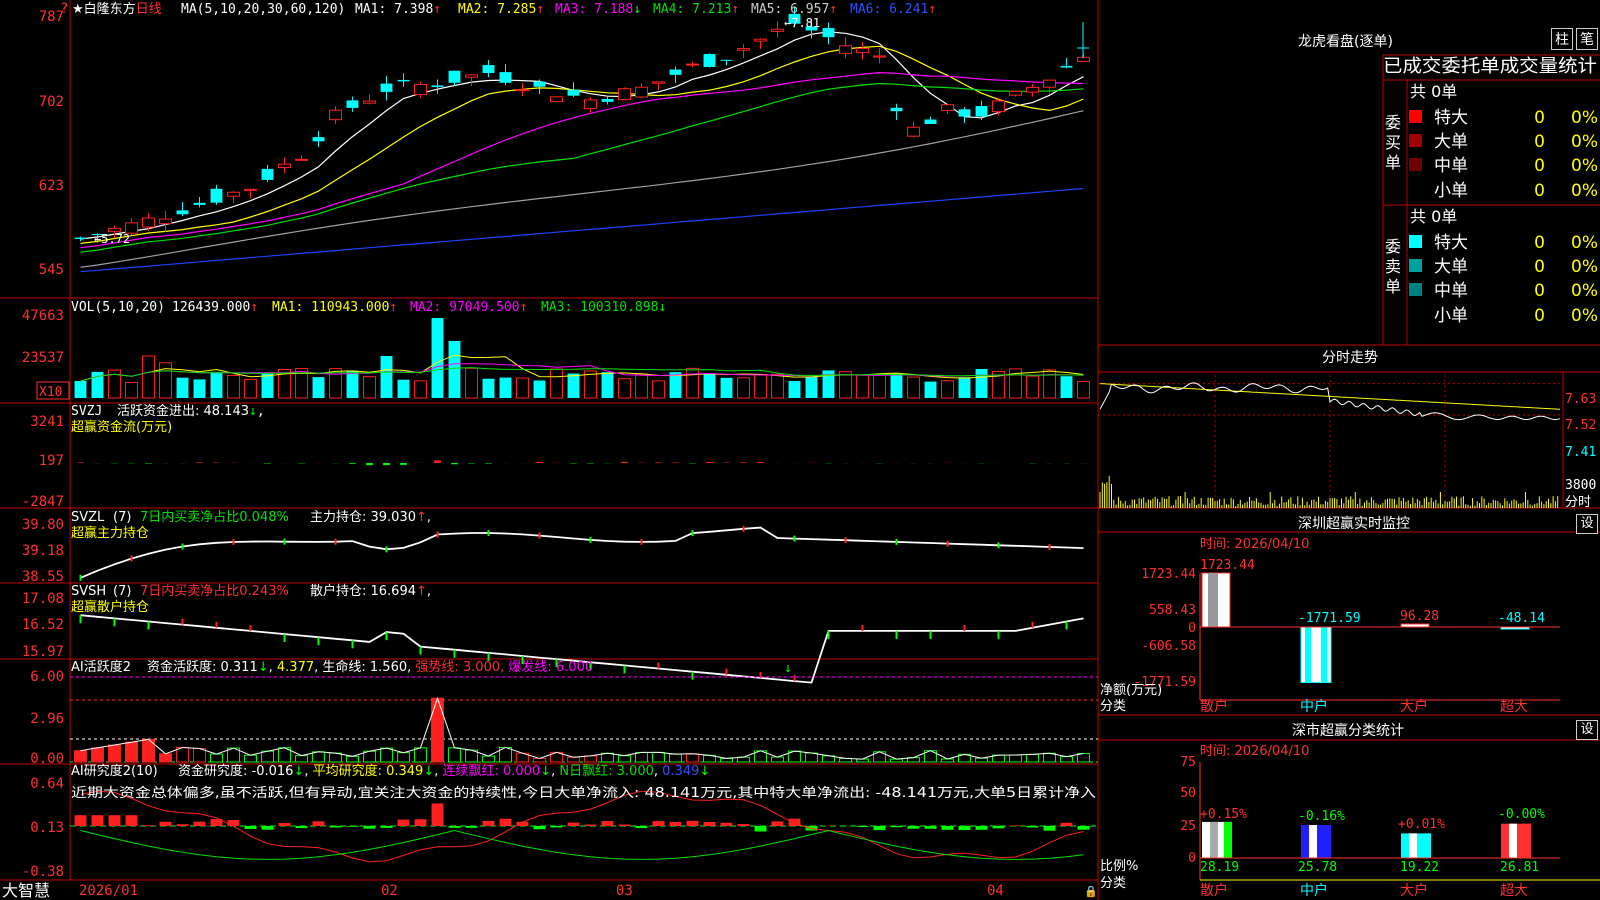  Describe the element at coordinates (1451, 191) in the screenshot. I see `row-name: 小单` at that location.